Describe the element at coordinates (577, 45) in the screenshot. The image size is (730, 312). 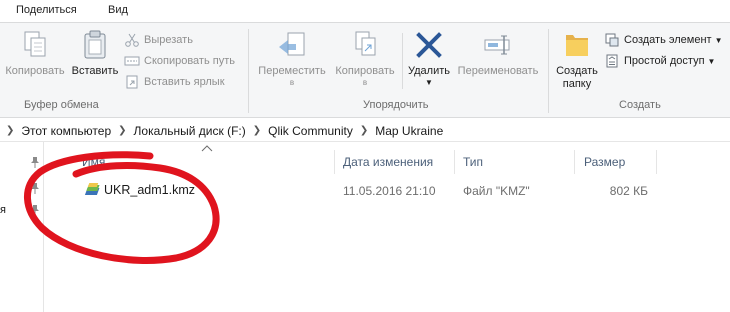
I see `folder-icon` at that location.